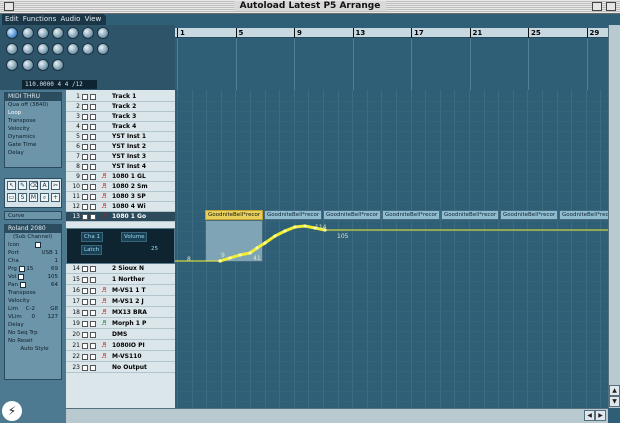 The width and height of the screenshot is (620, 423). Describe the element at coordinates (33, 113) in the screenshot. I see `param-loop: Loop` at that location.